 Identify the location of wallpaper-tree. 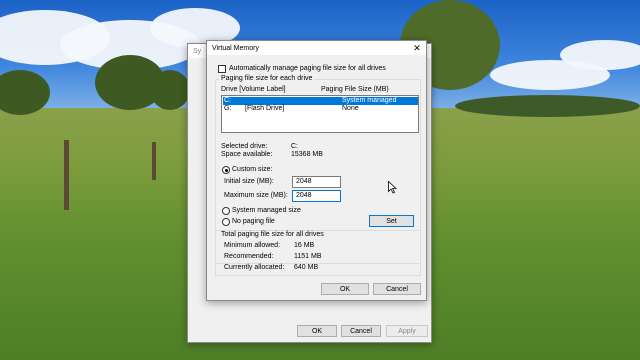
(170, 90).